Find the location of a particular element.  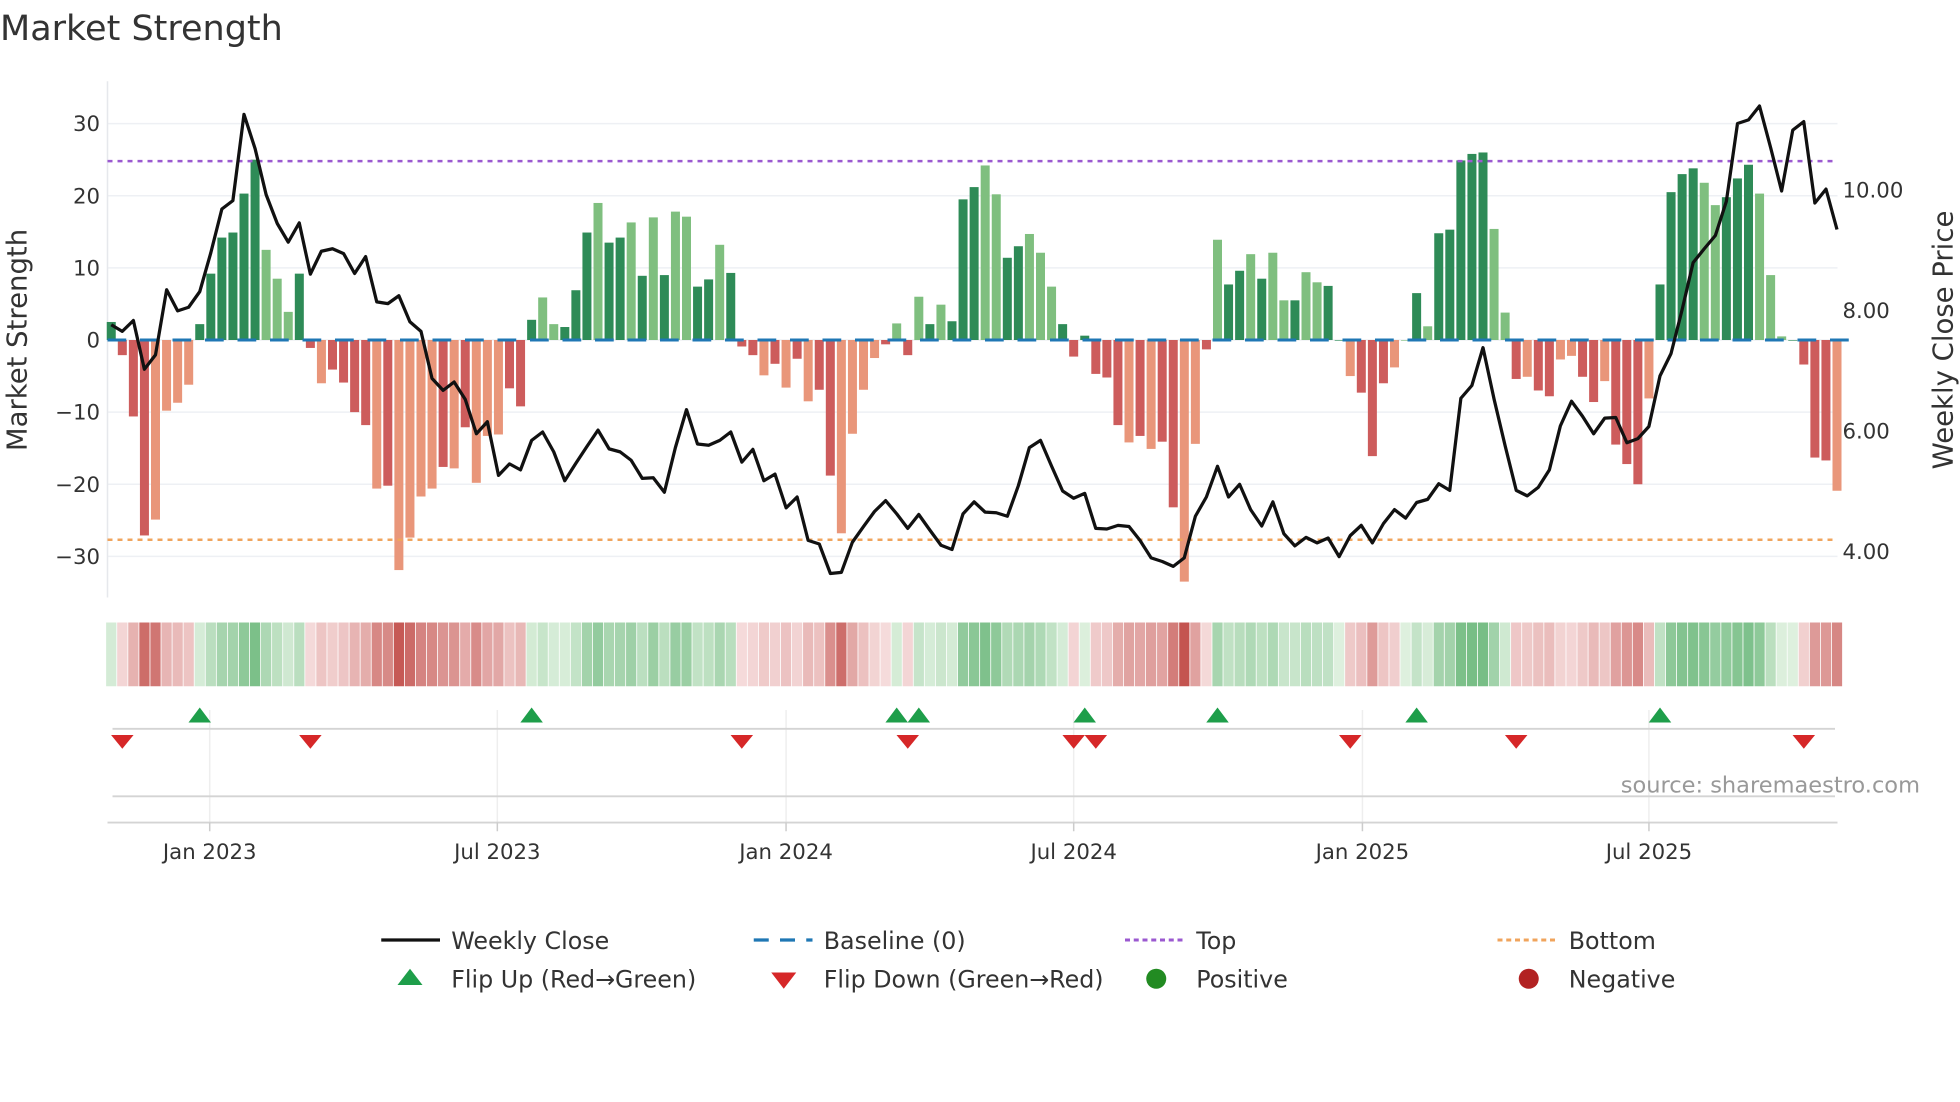

legend-negative: Negative is located at coordinates (1597, 980).